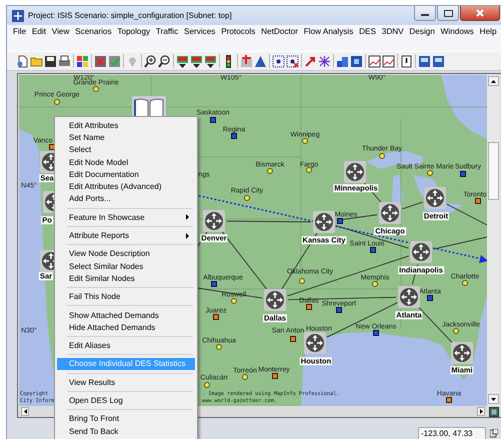 This screenshot has width=501, height=439. Describe the element at coordinates (493, 171) in the screenshot. I see `scroll-thumb` at that location.